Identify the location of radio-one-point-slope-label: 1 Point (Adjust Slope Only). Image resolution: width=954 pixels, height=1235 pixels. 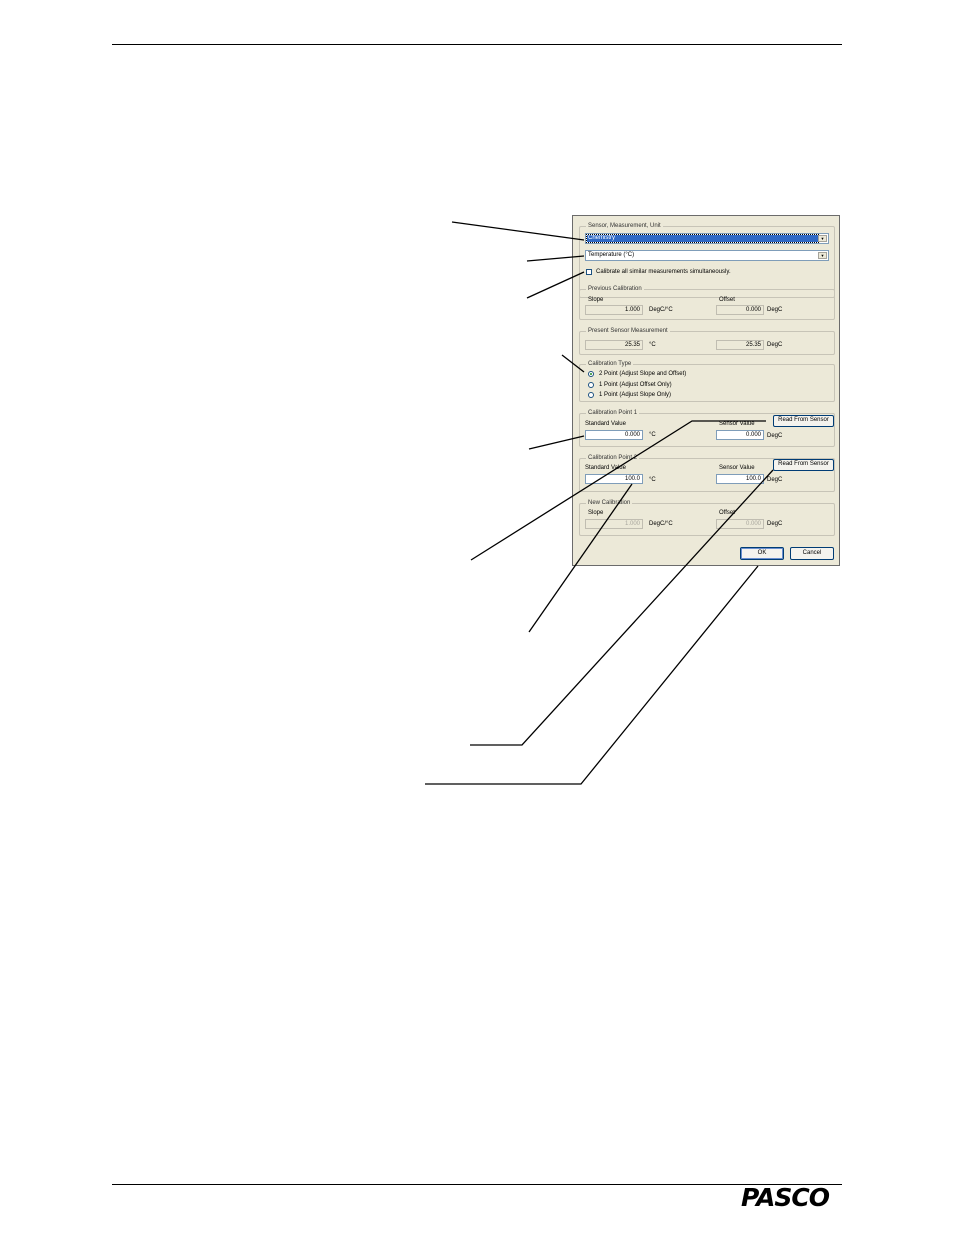
(635, 395).